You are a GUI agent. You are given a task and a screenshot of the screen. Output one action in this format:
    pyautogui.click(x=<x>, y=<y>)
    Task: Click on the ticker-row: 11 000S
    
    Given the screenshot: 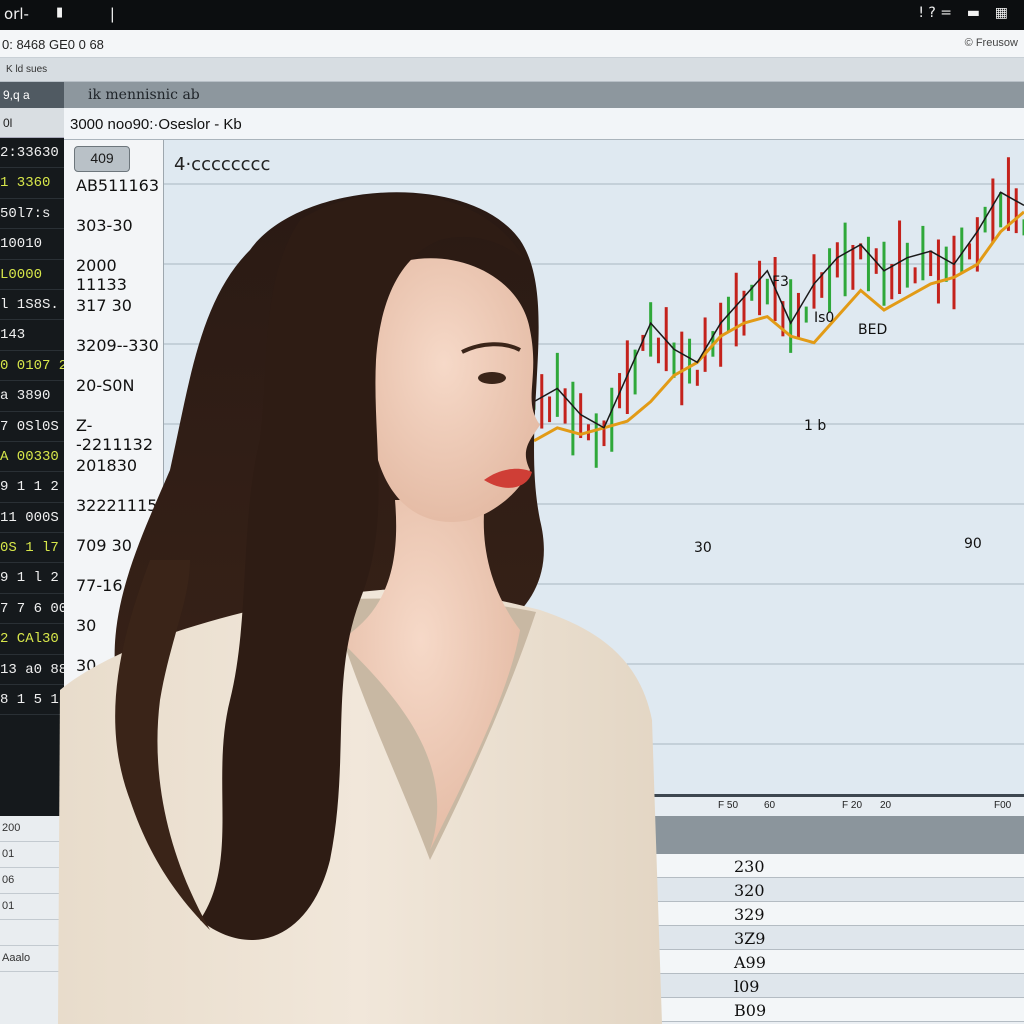 What is the action you would take?
    pyautogui.click(x=32, y=518)
    